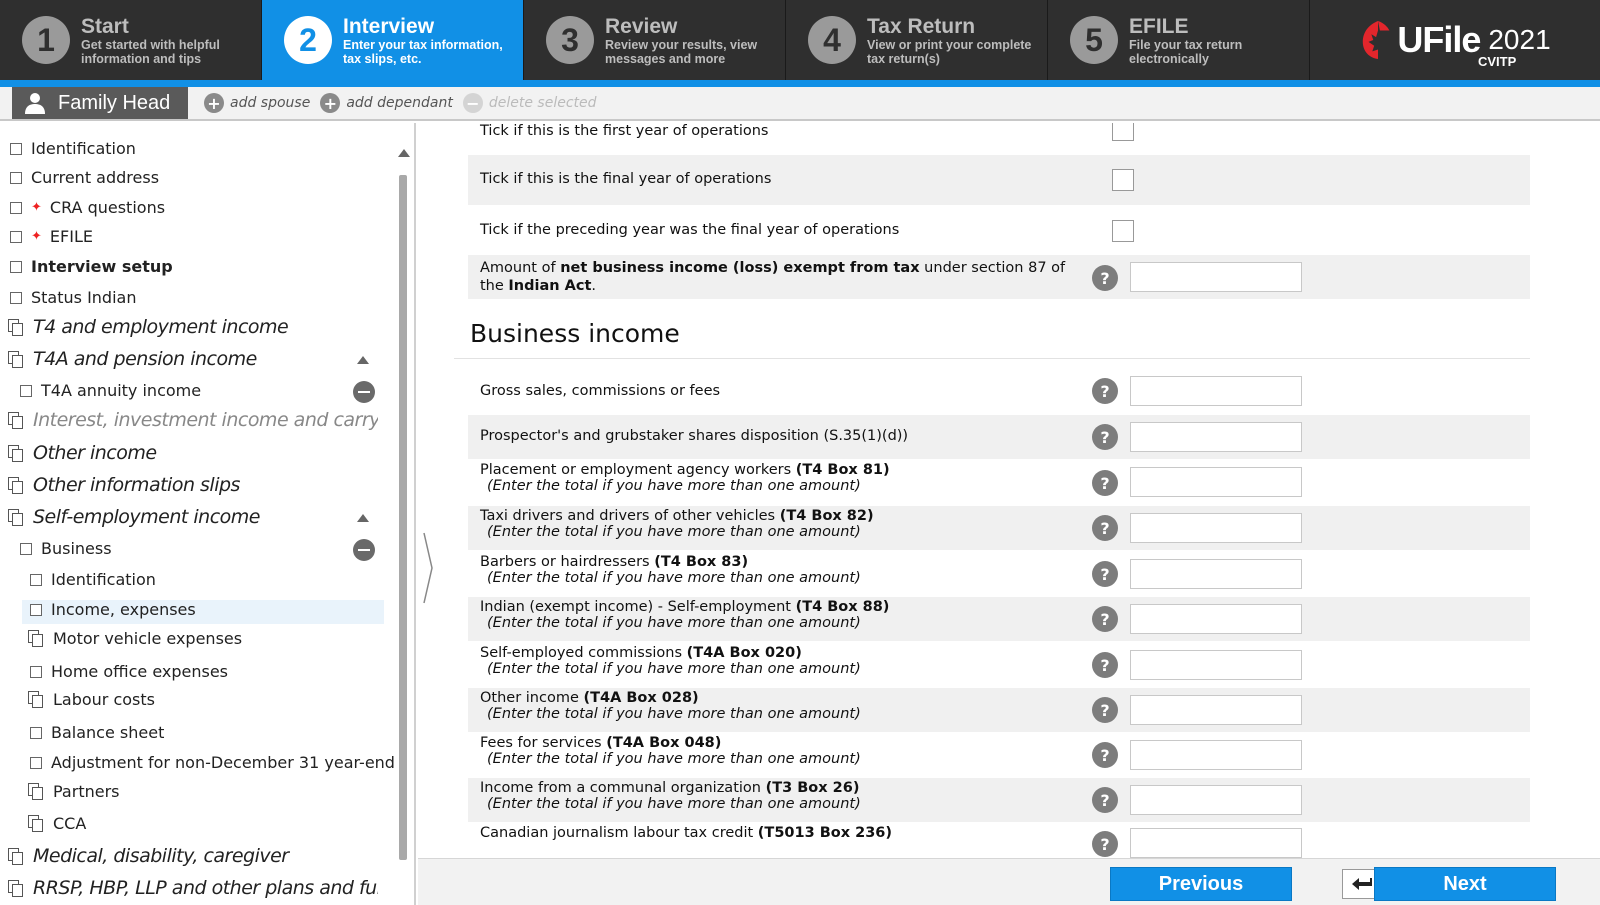 The height and width of the screenshot is (905, 1600). Describe the element at coordinates (100, 103) in the screenshot. I see `family-head-tab: Family Head` at that location.